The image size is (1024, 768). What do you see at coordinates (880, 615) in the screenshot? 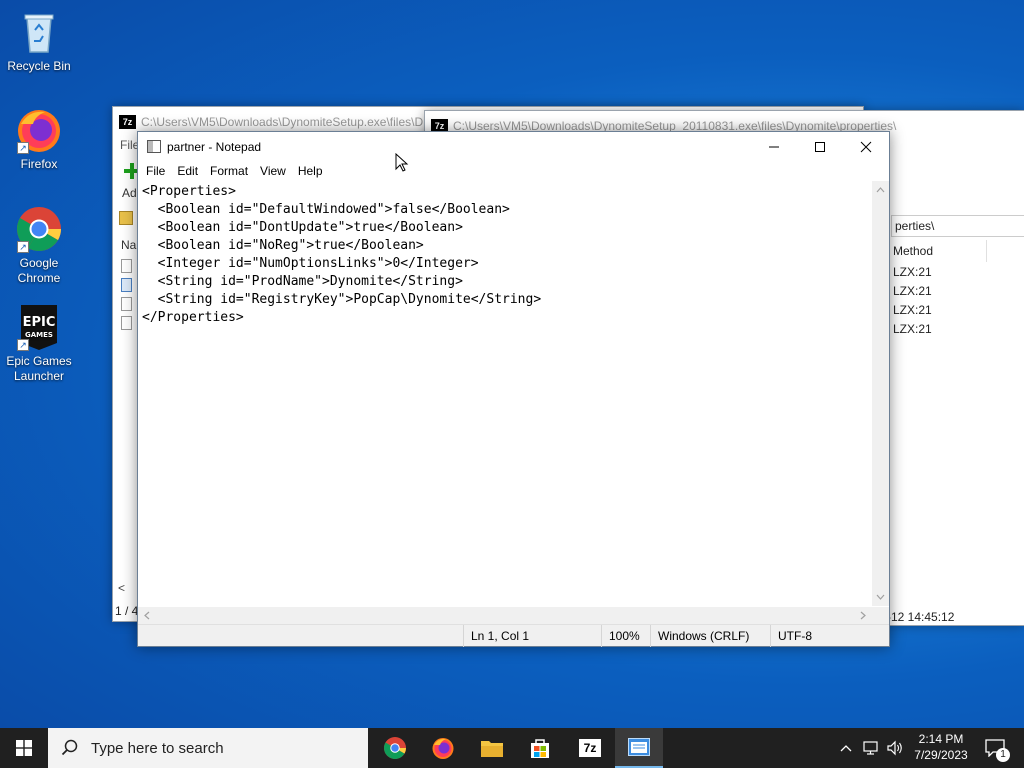
I see `scrollbar-corner` at bounding box center [880, 615].